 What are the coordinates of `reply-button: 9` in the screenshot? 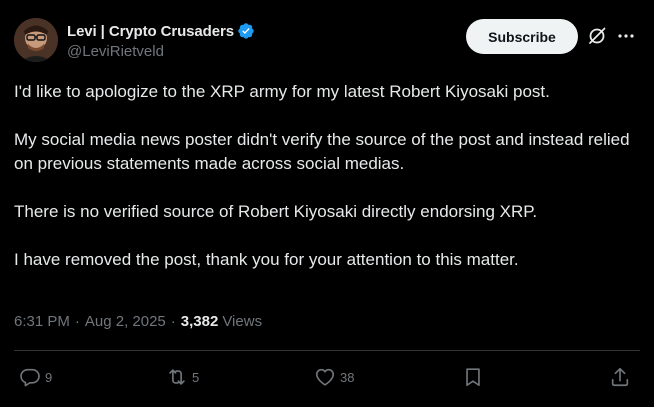 It's located at (35, 377).